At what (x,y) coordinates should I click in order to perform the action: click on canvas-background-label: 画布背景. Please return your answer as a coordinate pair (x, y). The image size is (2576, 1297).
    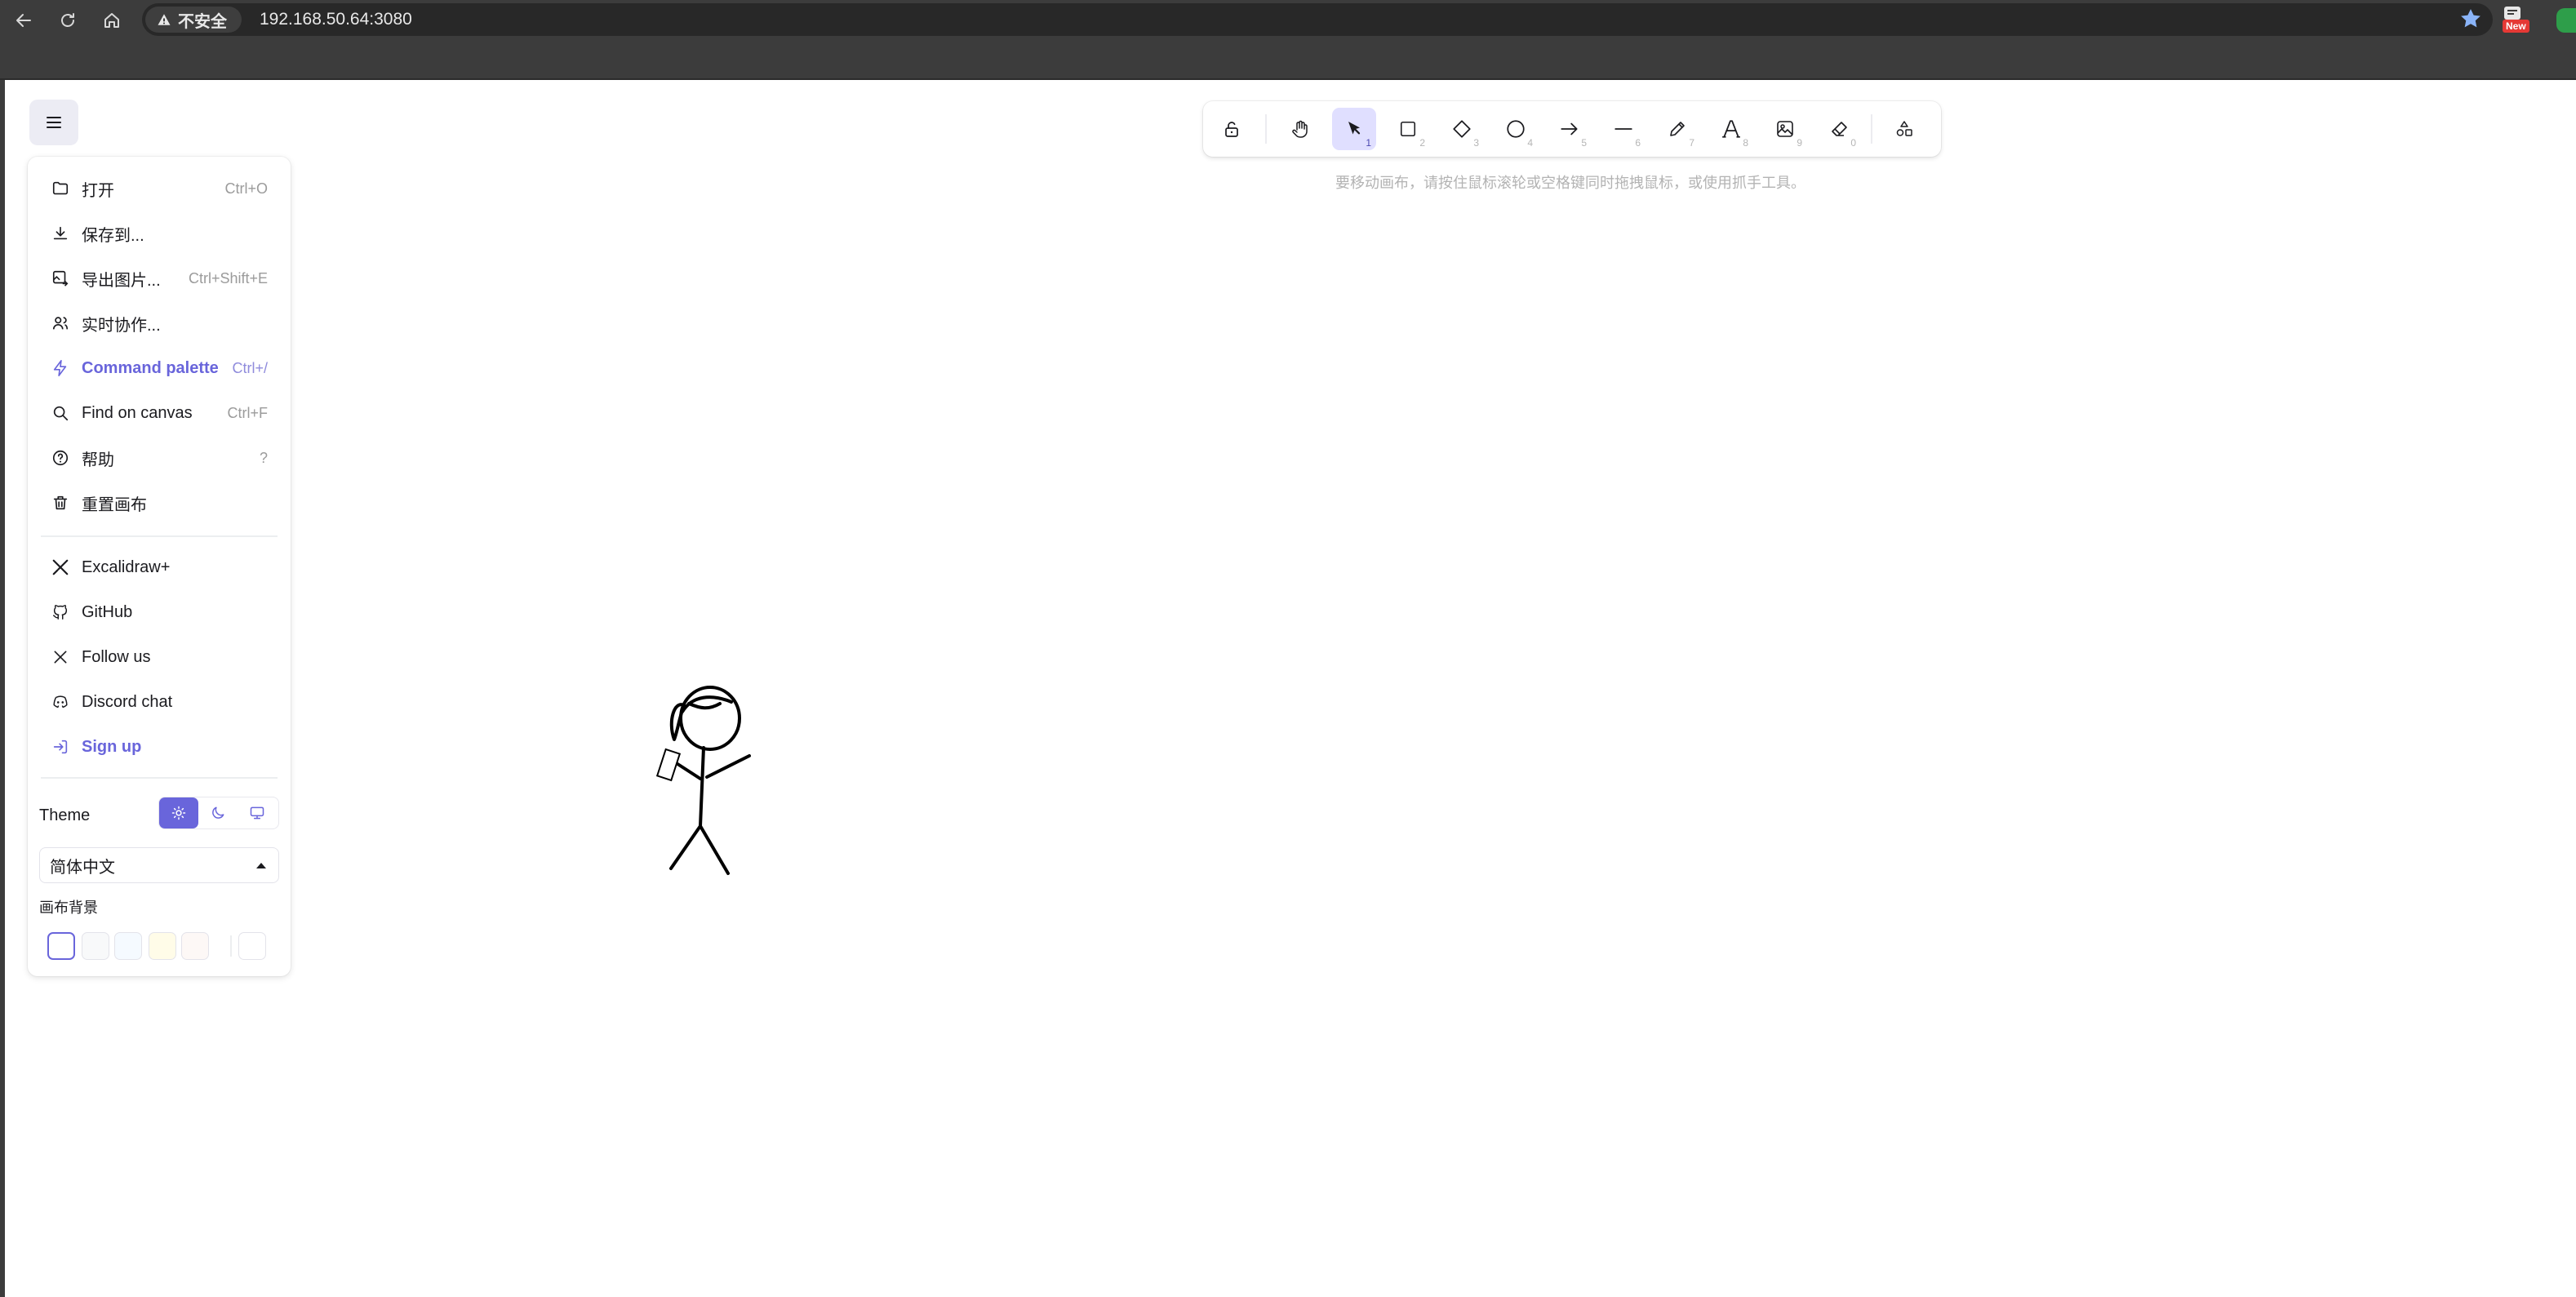
    Looking at the image, I should click on (68, 908).